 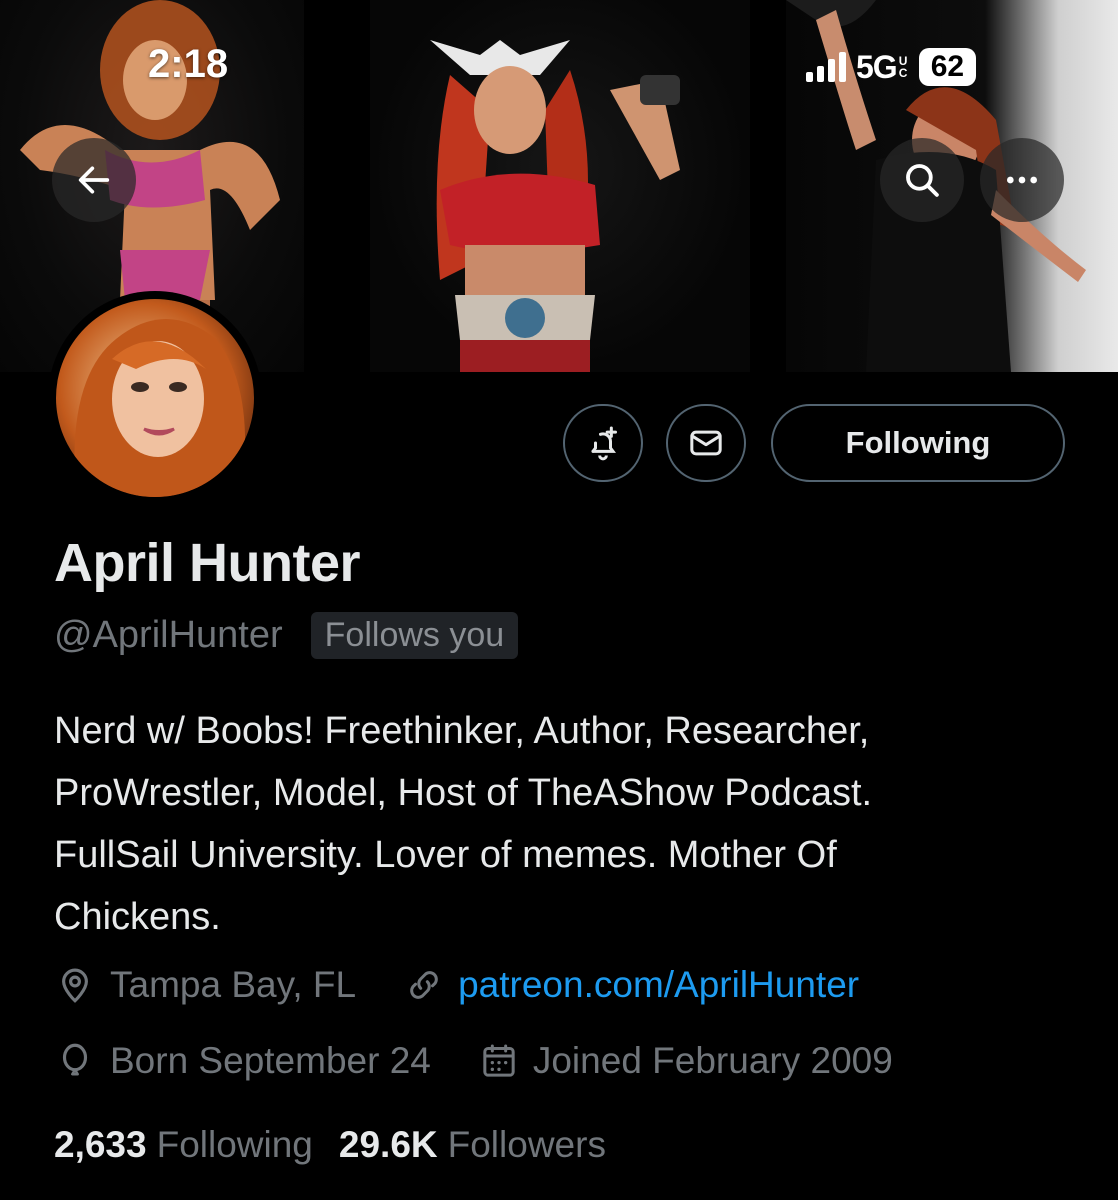 I want to click on search-button, so click(x=922, y=180).